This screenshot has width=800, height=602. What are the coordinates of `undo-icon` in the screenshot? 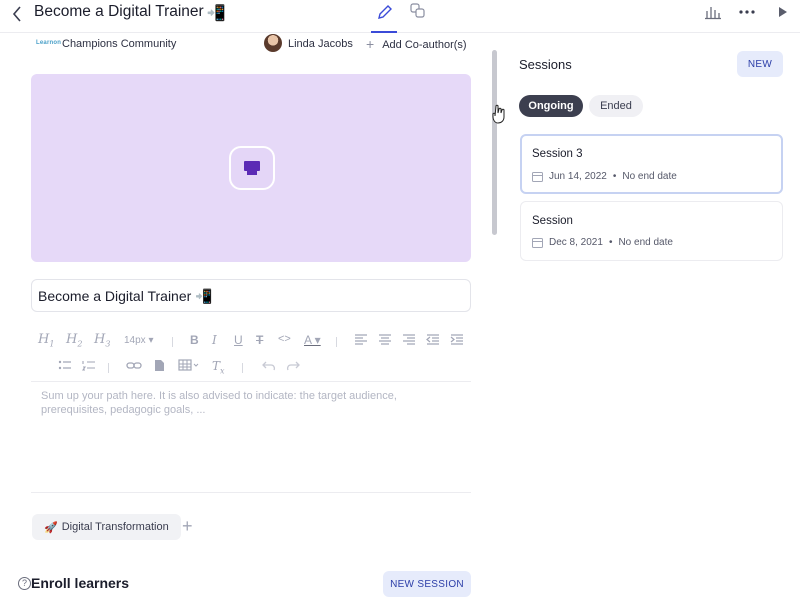 It's located at (269, 365).